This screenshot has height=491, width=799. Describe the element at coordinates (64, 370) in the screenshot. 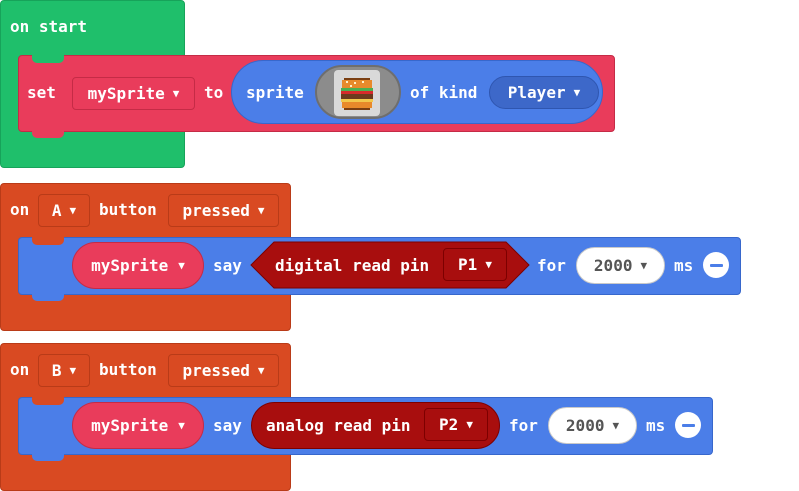

I see `button-b-dropdown: B ▼` at that location.